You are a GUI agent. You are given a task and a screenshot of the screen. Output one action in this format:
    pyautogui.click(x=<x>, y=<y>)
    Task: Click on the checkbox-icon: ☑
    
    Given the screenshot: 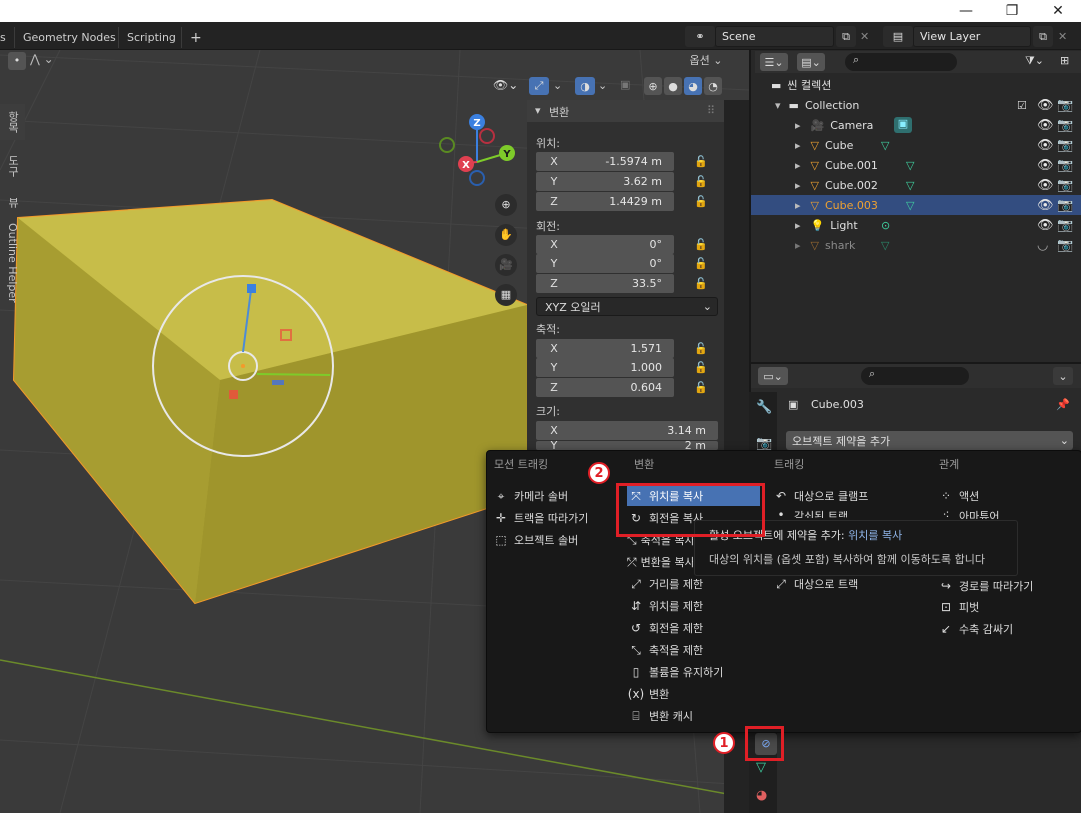 What is the action you would take?
    pyautogui.click(x=1022, y=105)
    